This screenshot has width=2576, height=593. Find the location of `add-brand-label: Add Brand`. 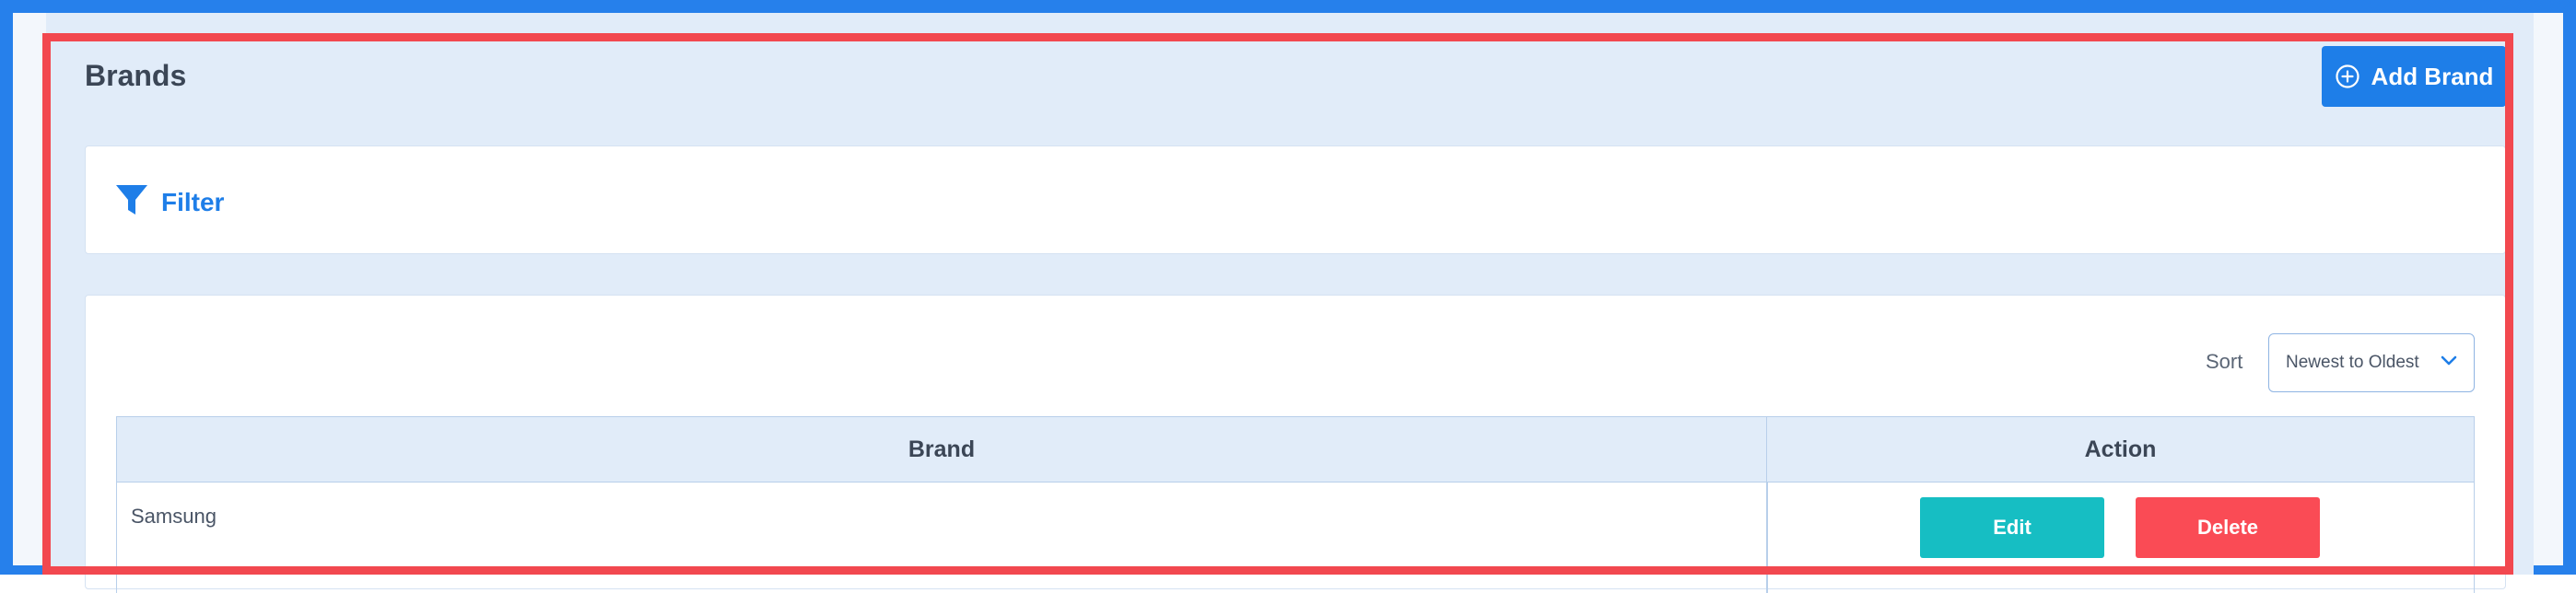

add-brand-label: Add Brand is located at coordinates (2432, 76).